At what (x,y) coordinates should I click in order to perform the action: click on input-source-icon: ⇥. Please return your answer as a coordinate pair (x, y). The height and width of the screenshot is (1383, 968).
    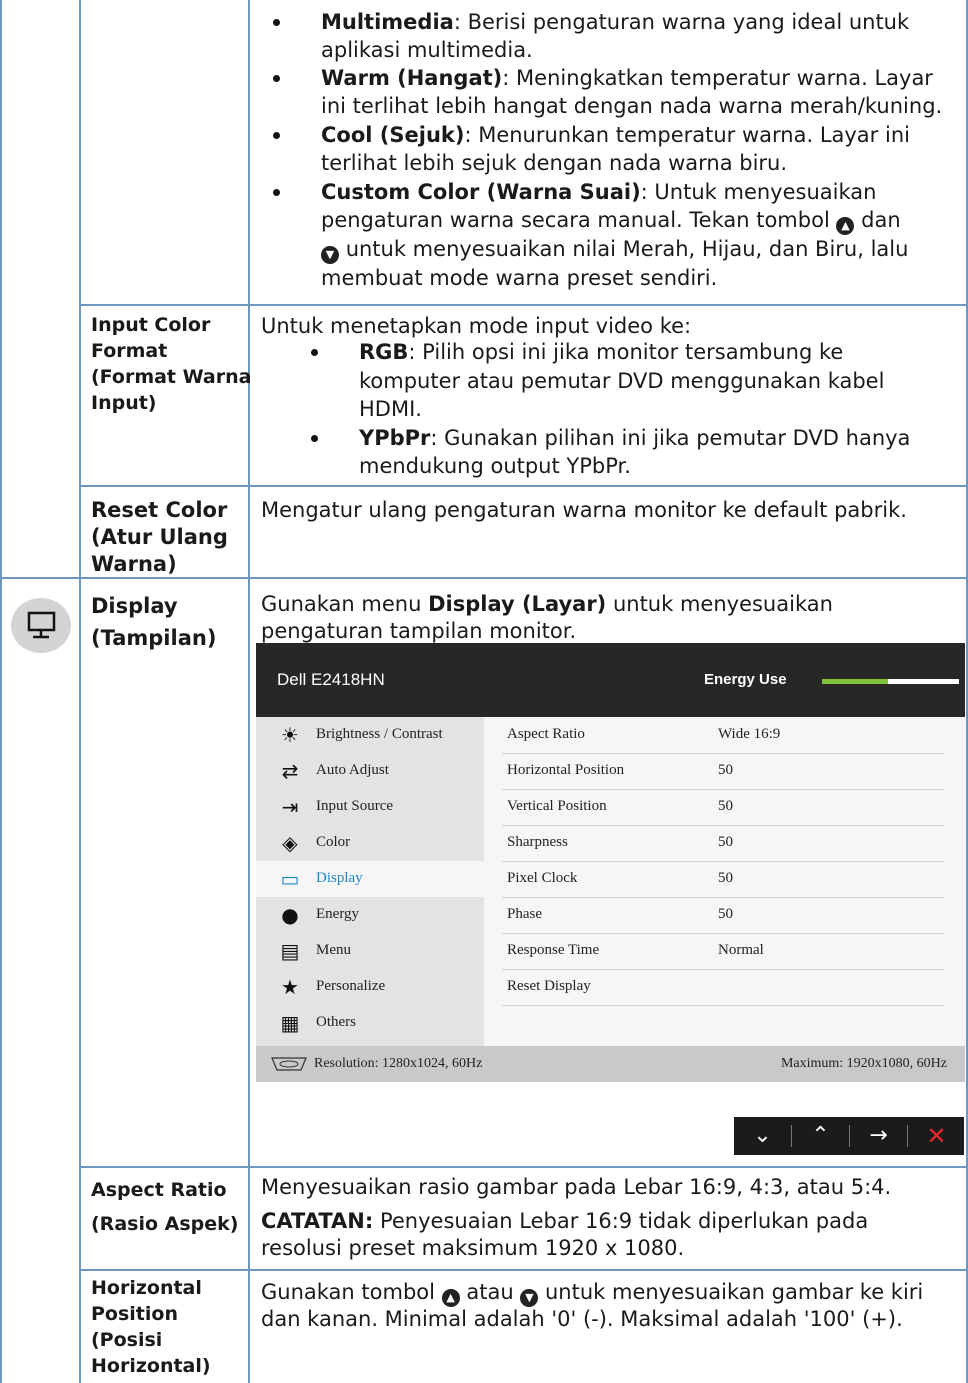
    Looking at the image, I should click on (290, 807).